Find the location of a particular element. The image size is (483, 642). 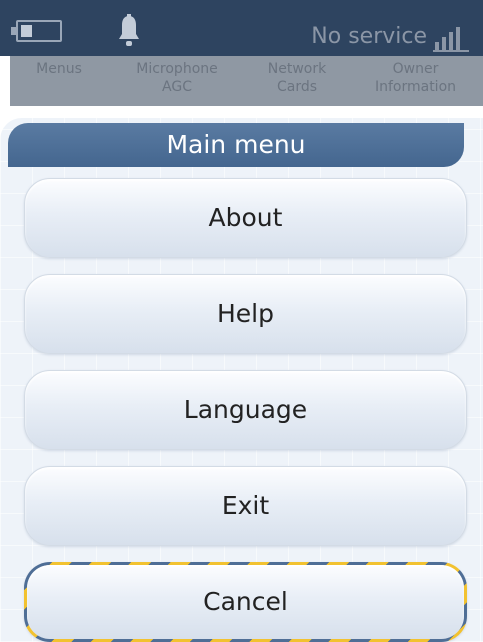

exit-button: Exit is located at coordinates (245, 506).